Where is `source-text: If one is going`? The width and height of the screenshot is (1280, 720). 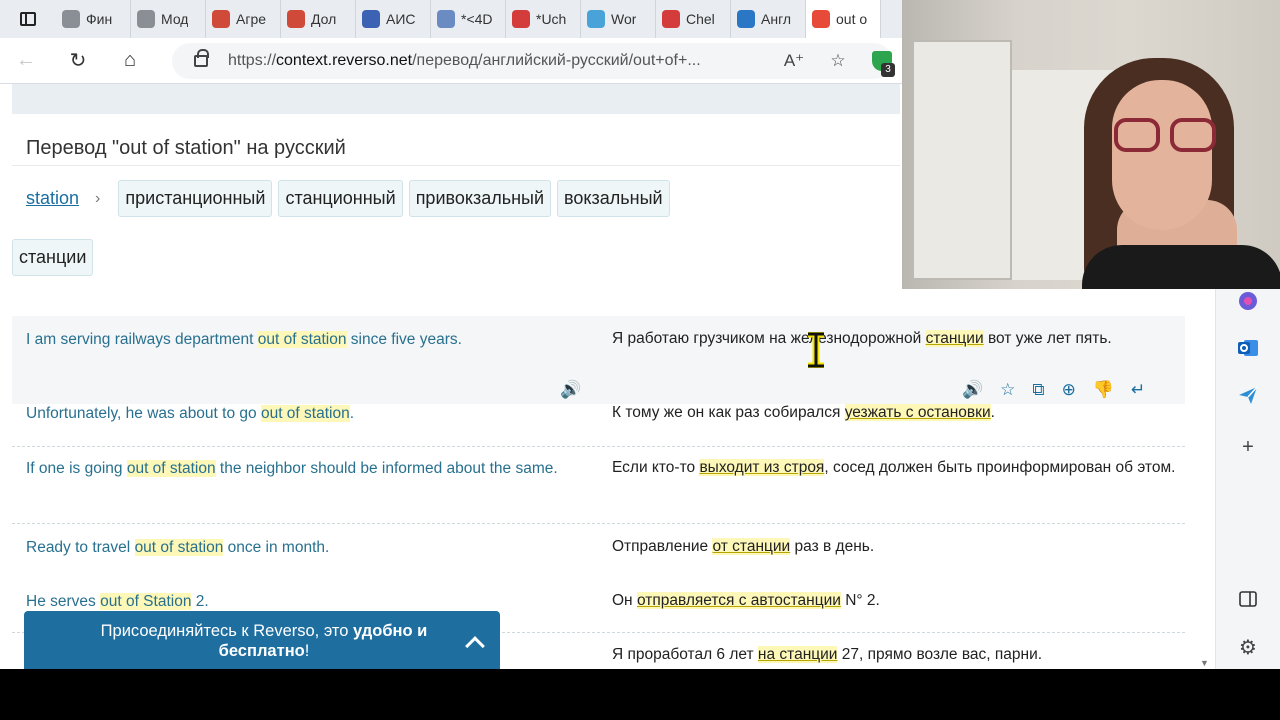 source-text: If one is going is located at coordinates (76, 468).